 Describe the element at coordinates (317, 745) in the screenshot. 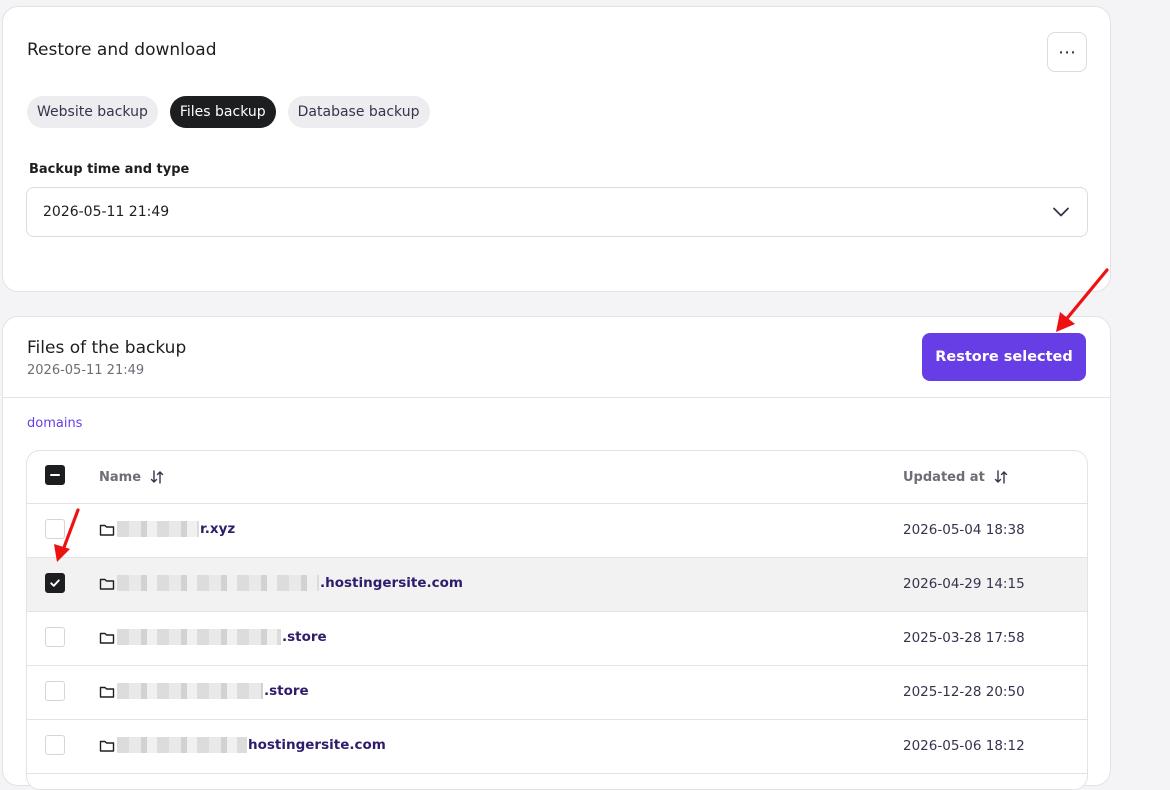

I see `folder-name-suffix: hostingersite.com` at that location.